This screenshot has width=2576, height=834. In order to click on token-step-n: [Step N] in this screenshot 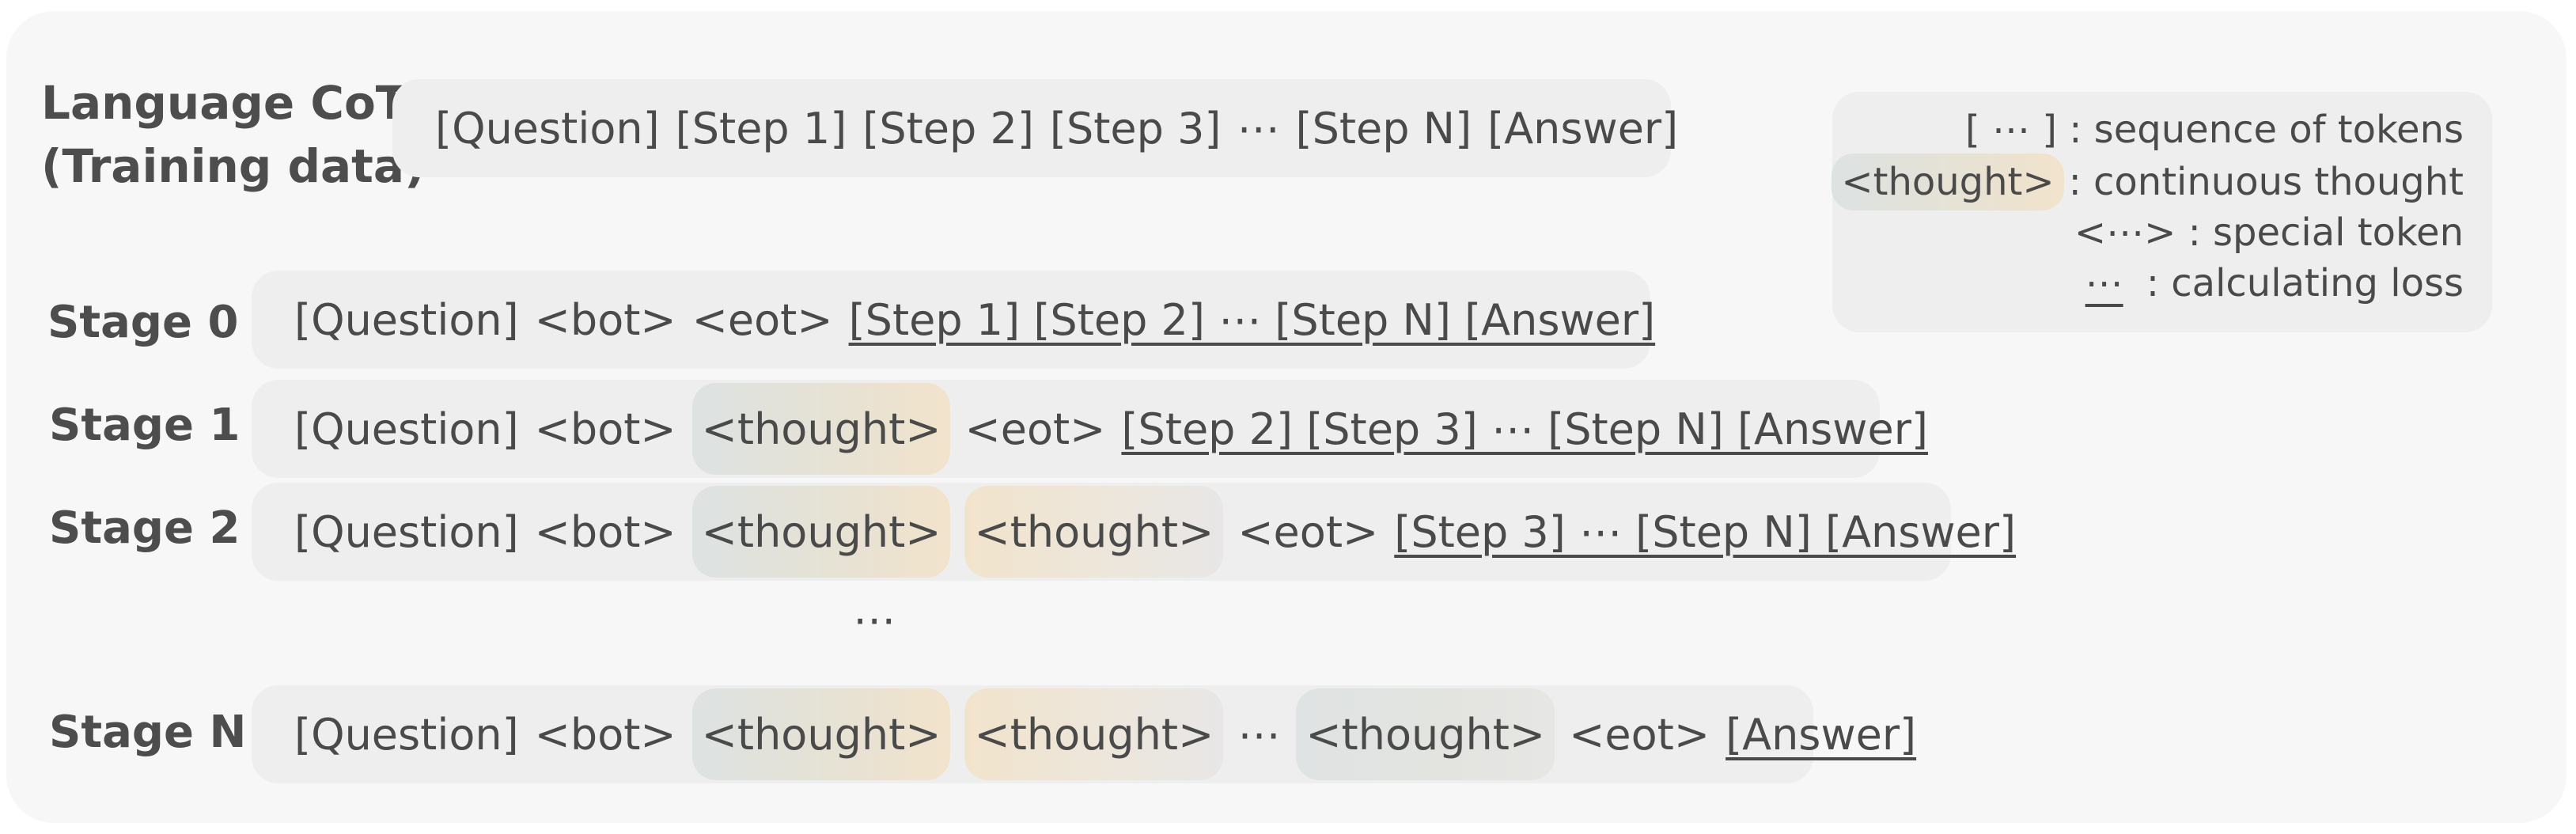, I will do `click(1383, 128)`.